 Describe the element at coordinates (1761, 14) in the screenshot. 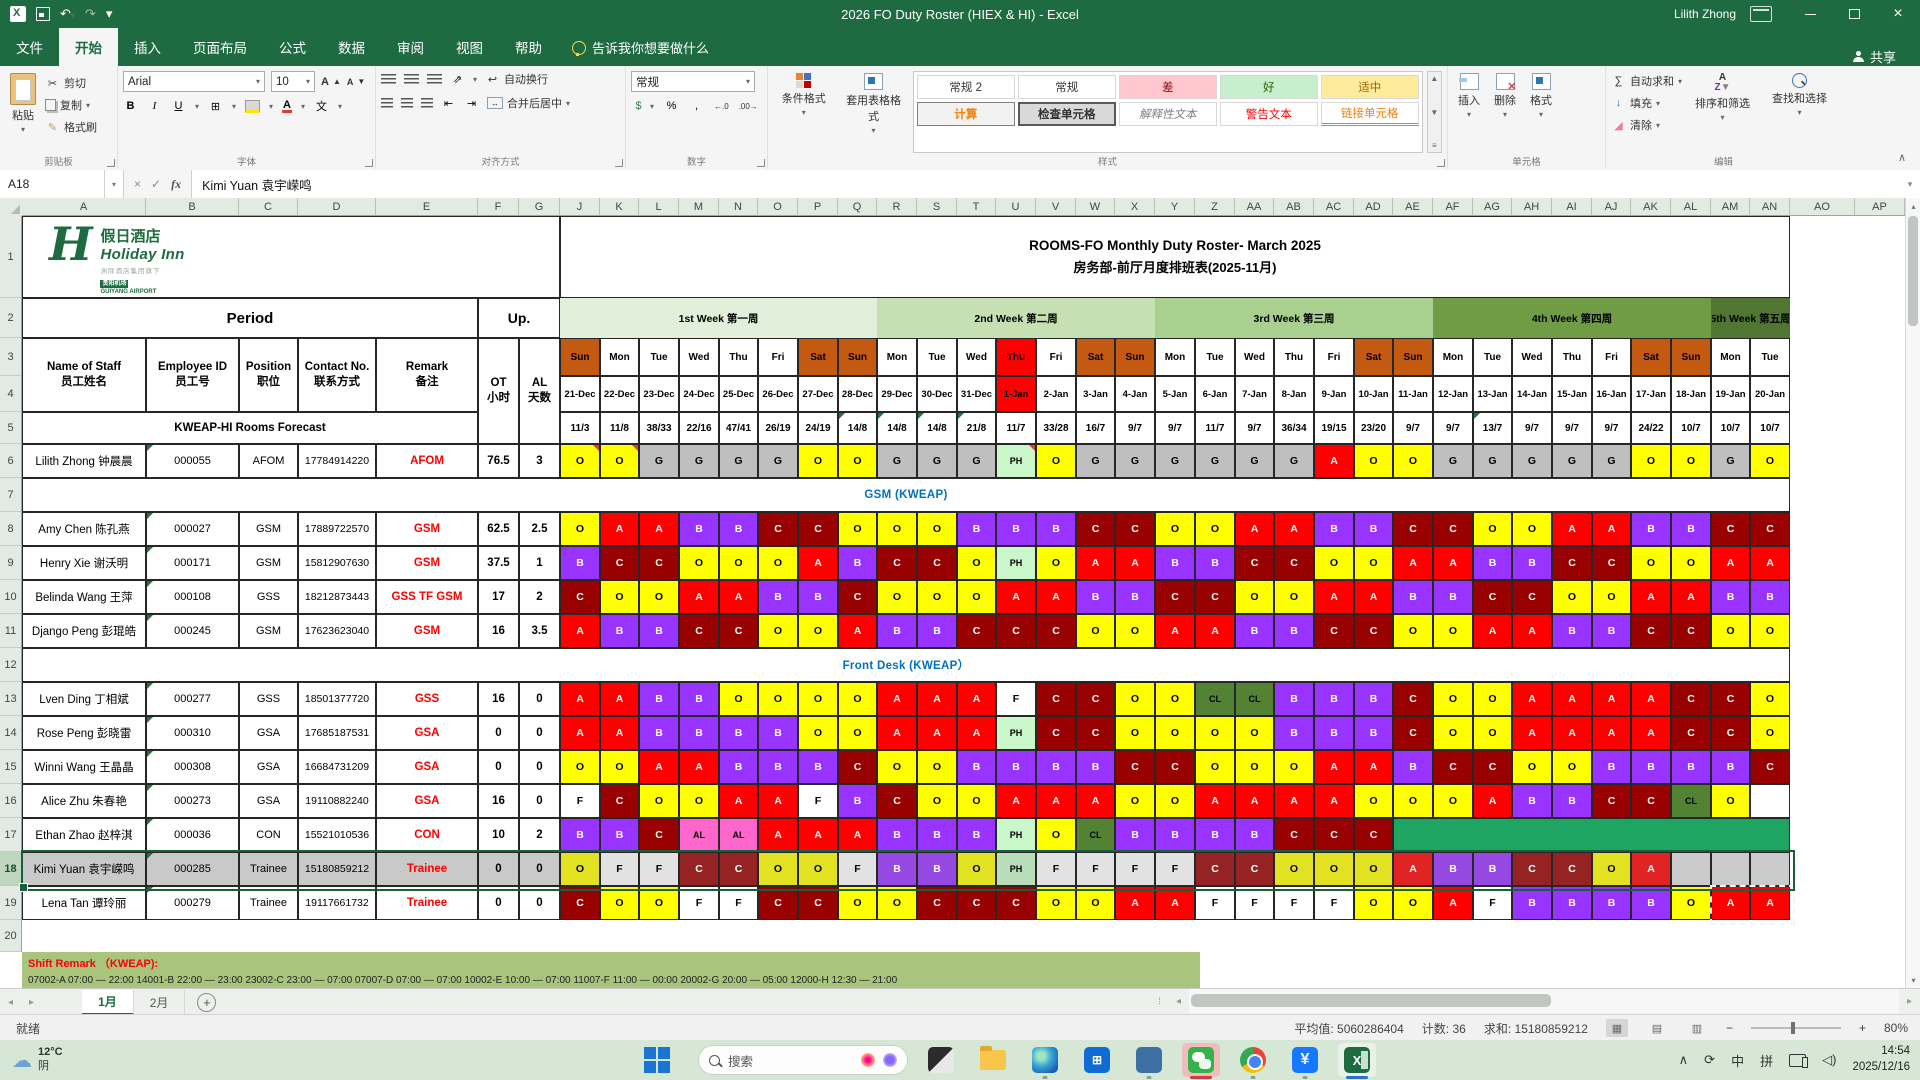

I see `ribbon-display-options-icon` at that location.